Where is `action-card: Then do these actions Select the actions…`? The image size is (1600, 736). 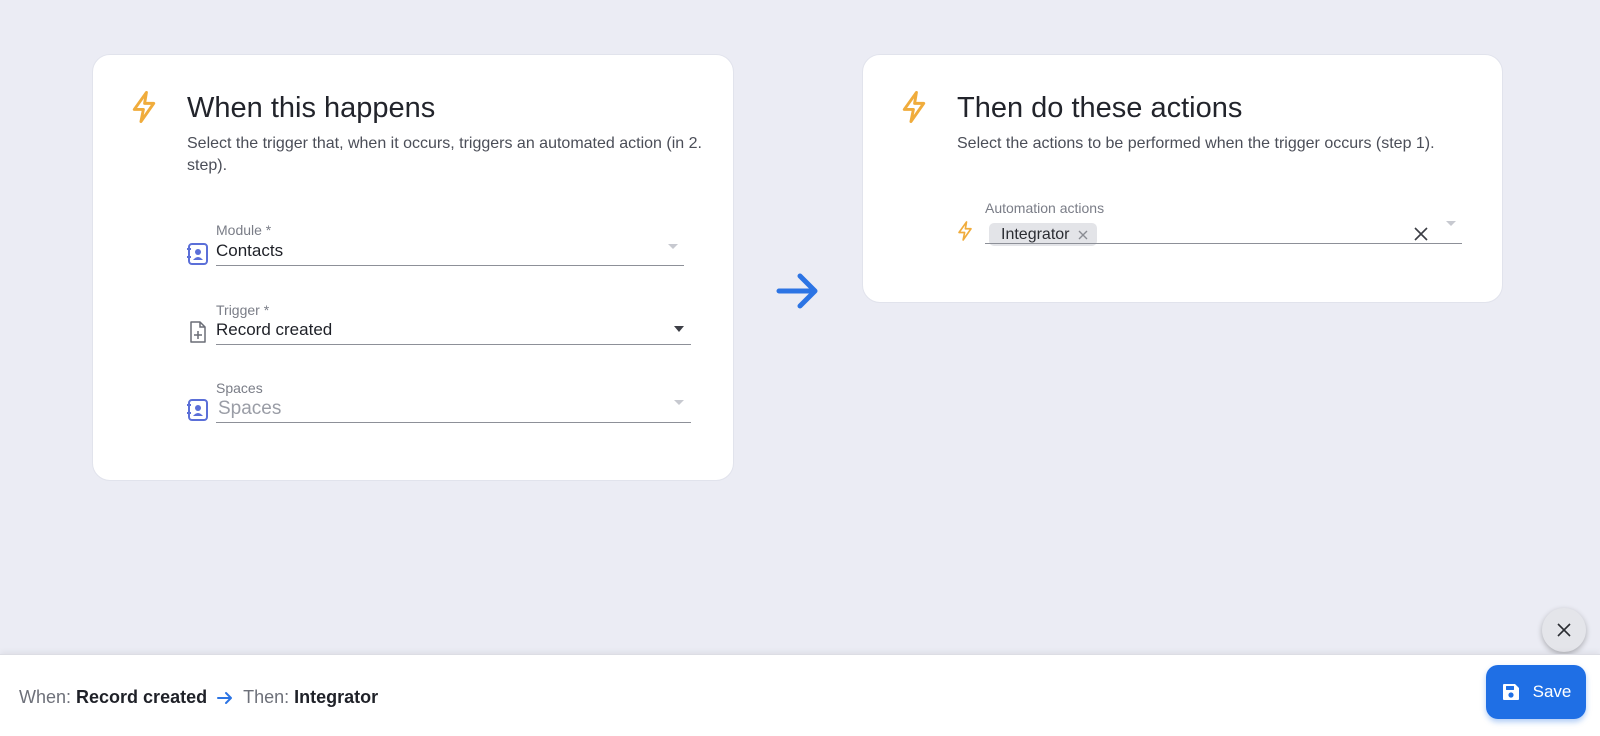 action-card: Then do these actions Select the actions… is located at coordinates (1182, 178).